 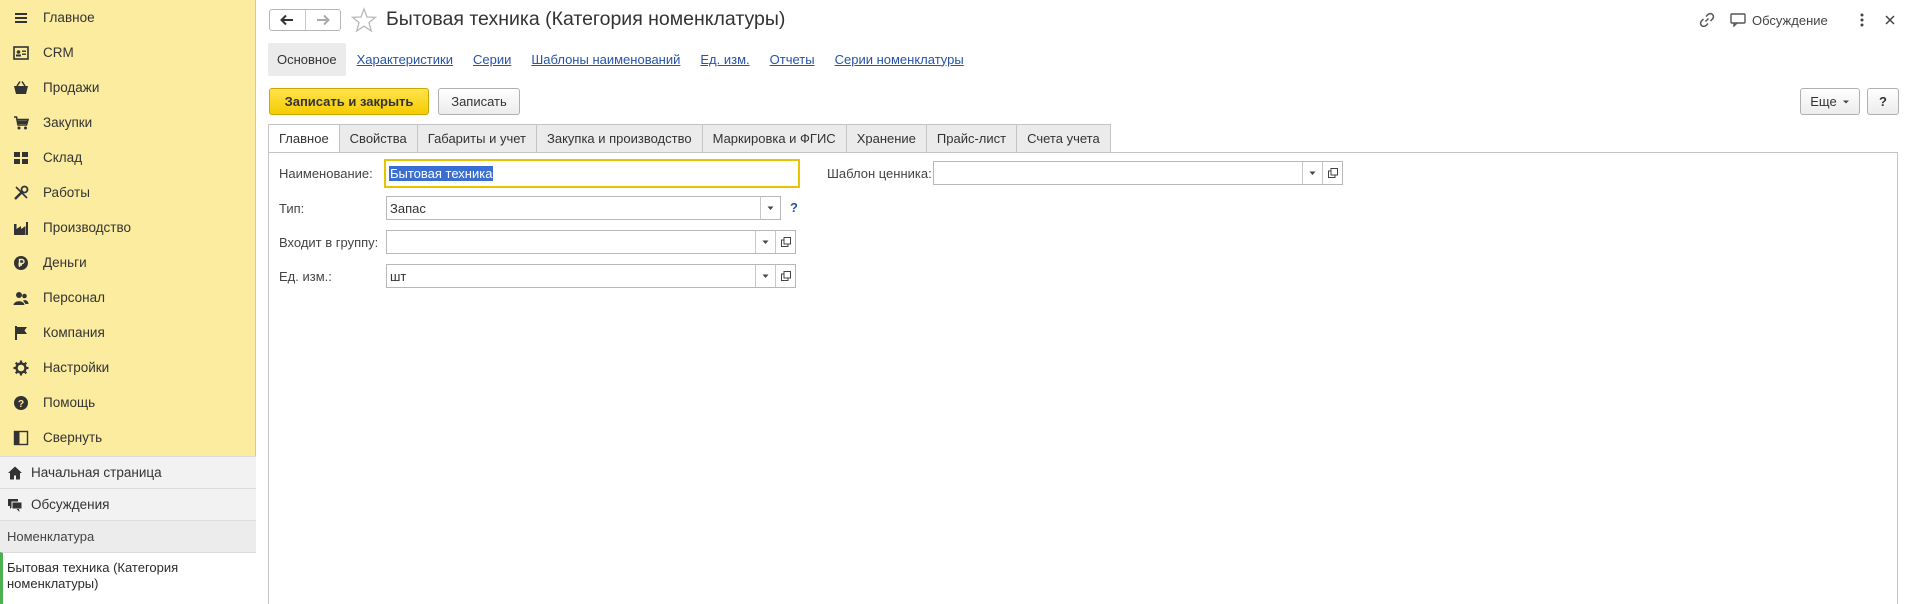 What do you see at coordinates (591, 276) in the screenshot?
I see `unit-field: шт` at bounding box center [591, 276].